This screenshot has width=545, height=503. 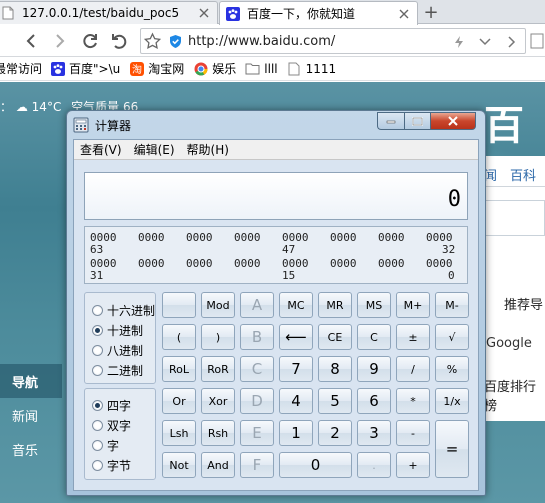 What do you see at coordinates (374, 369) in the screenshot?
I see `key-9: 9` at bounding box center [374, 369].